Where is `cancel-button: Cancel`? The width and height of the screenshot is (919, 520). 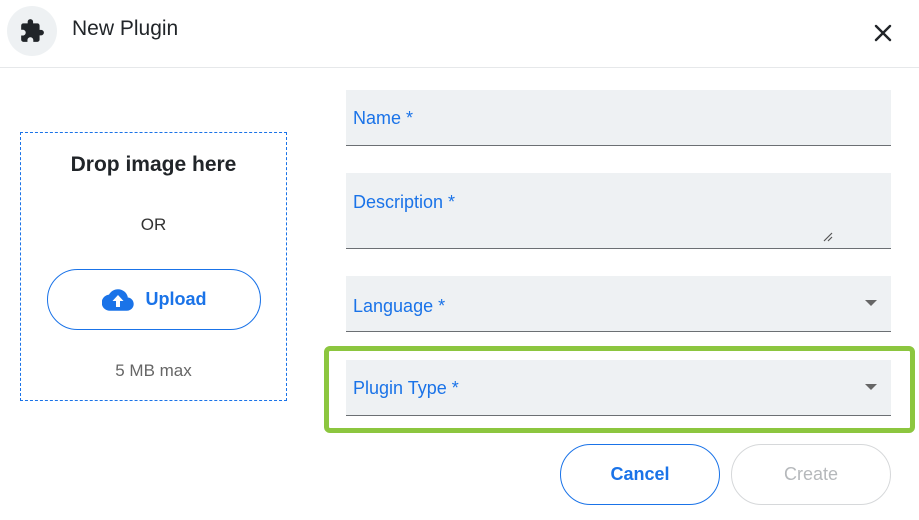
cancel-button: Cancel is located at coordinates (640, 474).